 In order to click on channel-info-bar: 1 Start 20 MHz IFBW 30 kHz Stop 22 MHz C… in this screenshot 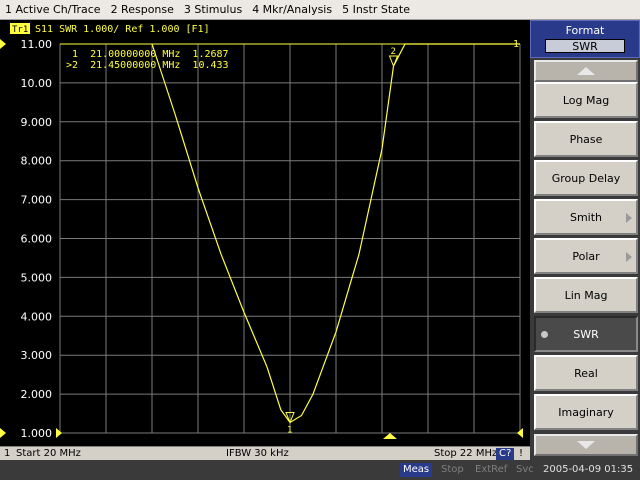, I will do `click(265, 453)`.